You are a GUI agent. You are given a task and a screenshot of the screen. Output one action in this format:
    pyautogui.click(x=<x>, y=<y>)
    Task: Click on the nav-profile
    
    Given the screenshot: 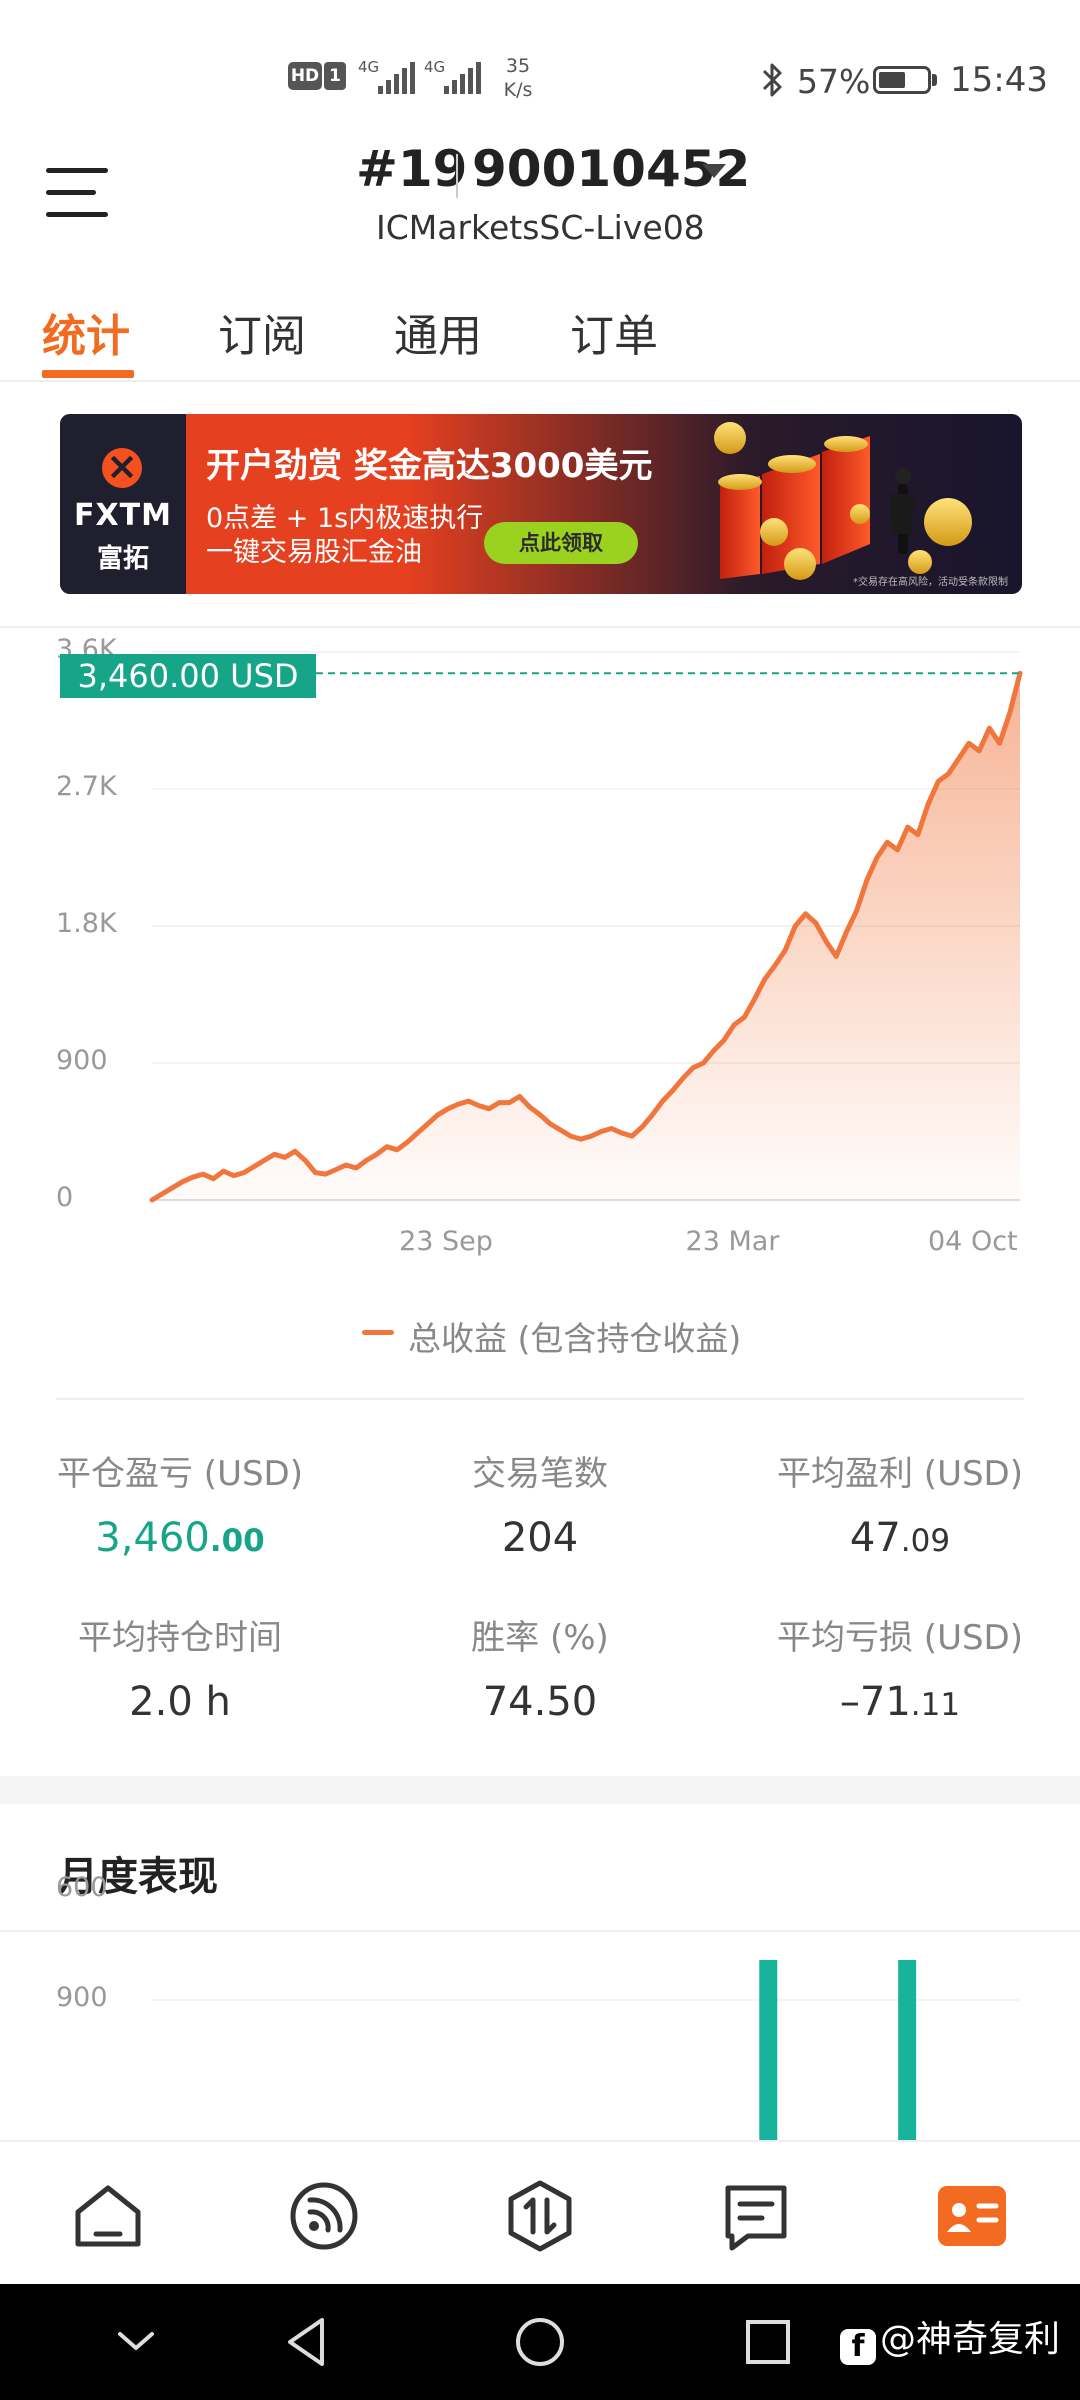 What is the action you would take?
    pyautogui.click(x=972, y=2216)
    